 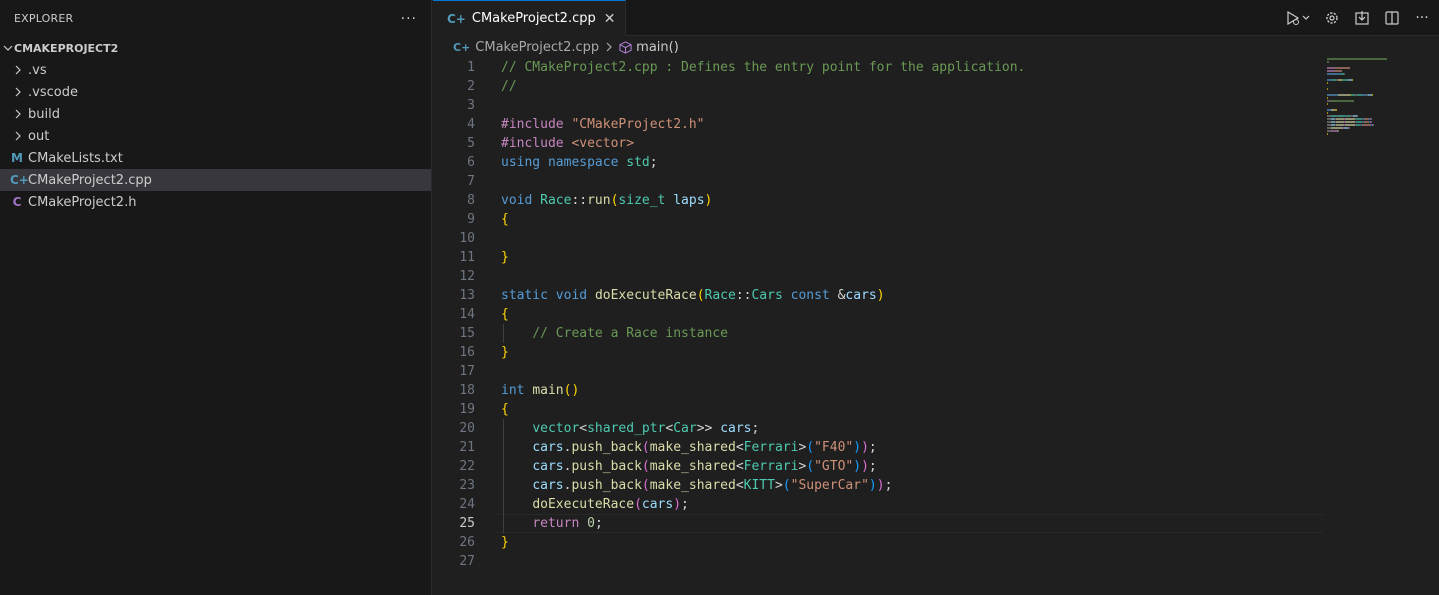 What do you see at coordinates (215, 180) in the screenshot?
I see `tree-item-cmakeproject2-cpp: C+ CMakeProject2.cpp` at bounding box center [215, 180].